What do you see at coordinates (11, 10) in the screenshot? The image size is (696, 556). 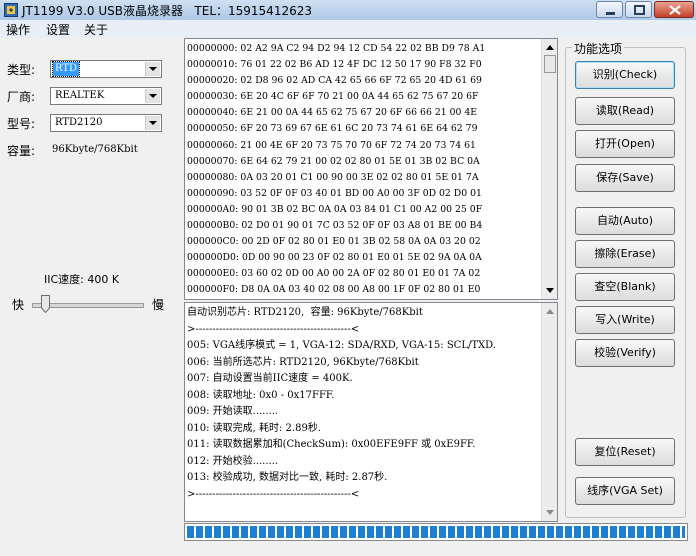 I see `app-icon` at bounding box center [11, 10].